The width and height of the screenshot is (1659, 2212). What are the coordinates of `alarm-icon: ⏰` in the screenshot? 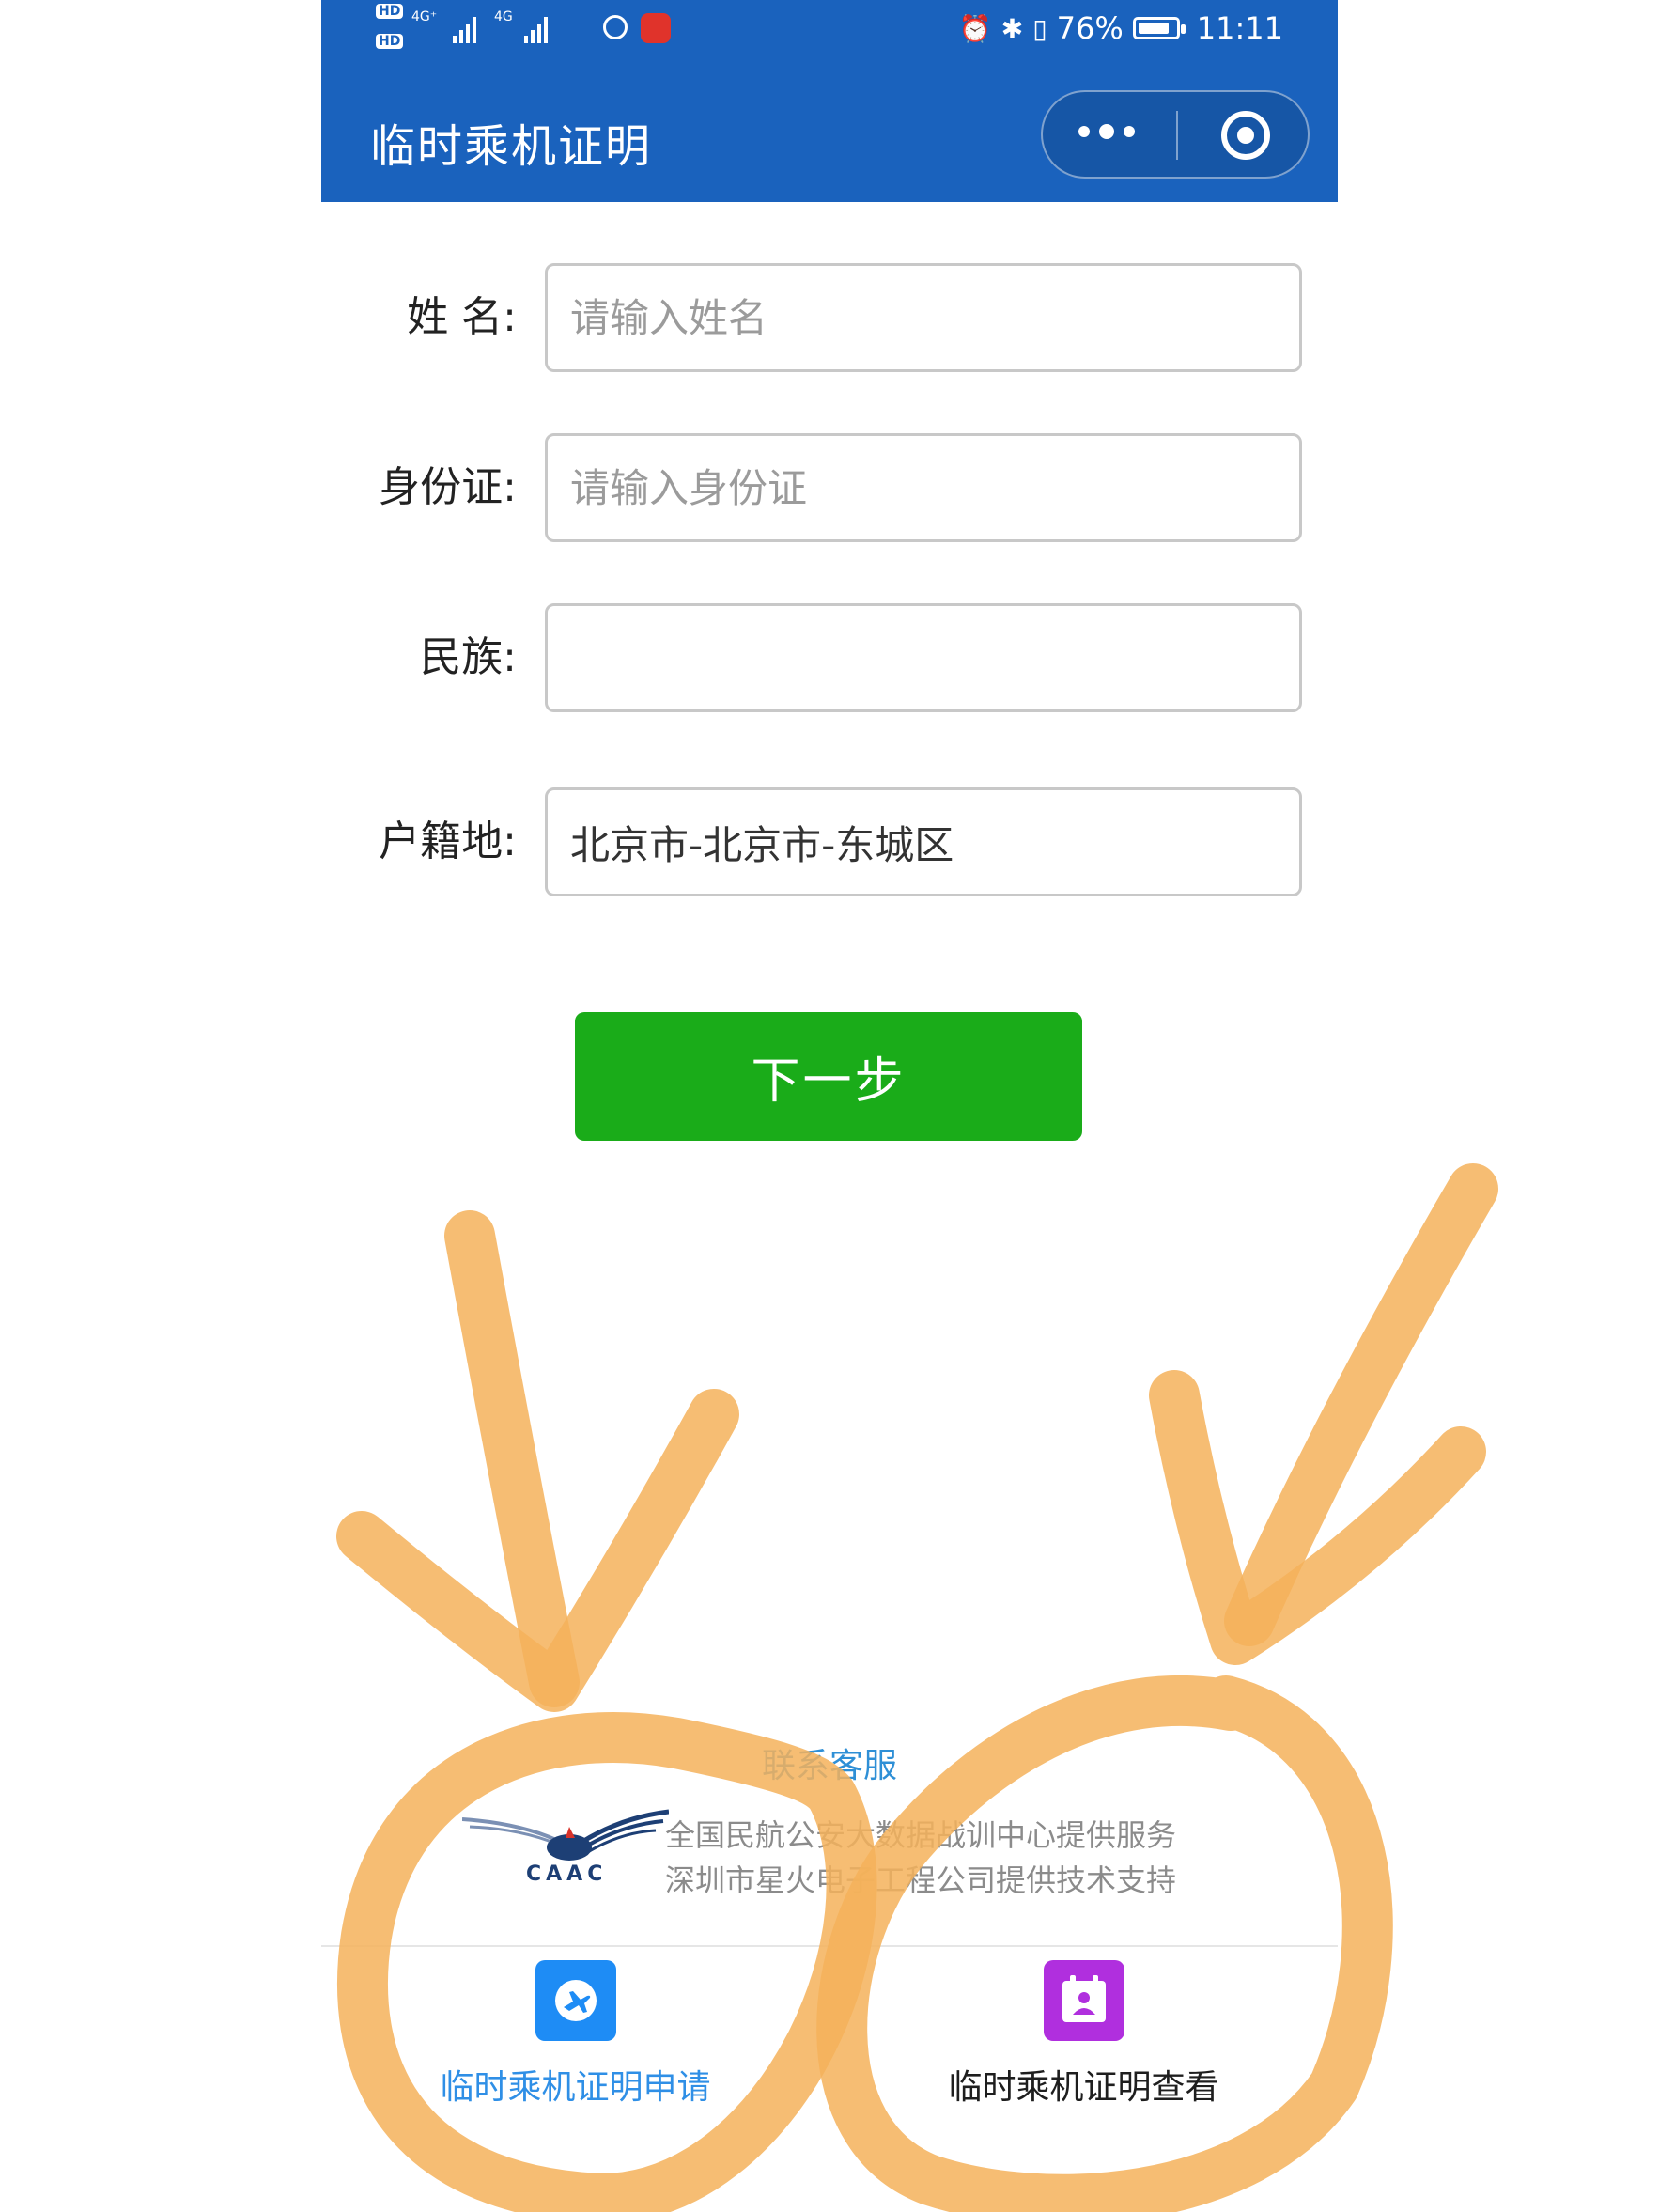 It's located at (975, 28).